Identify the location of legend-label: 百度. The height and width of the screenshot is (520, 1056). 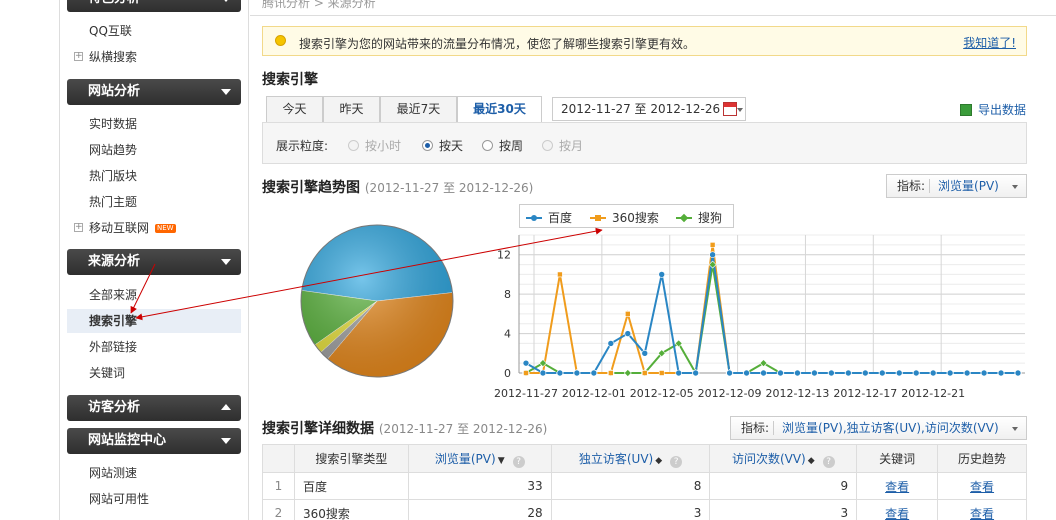
(560, 218).